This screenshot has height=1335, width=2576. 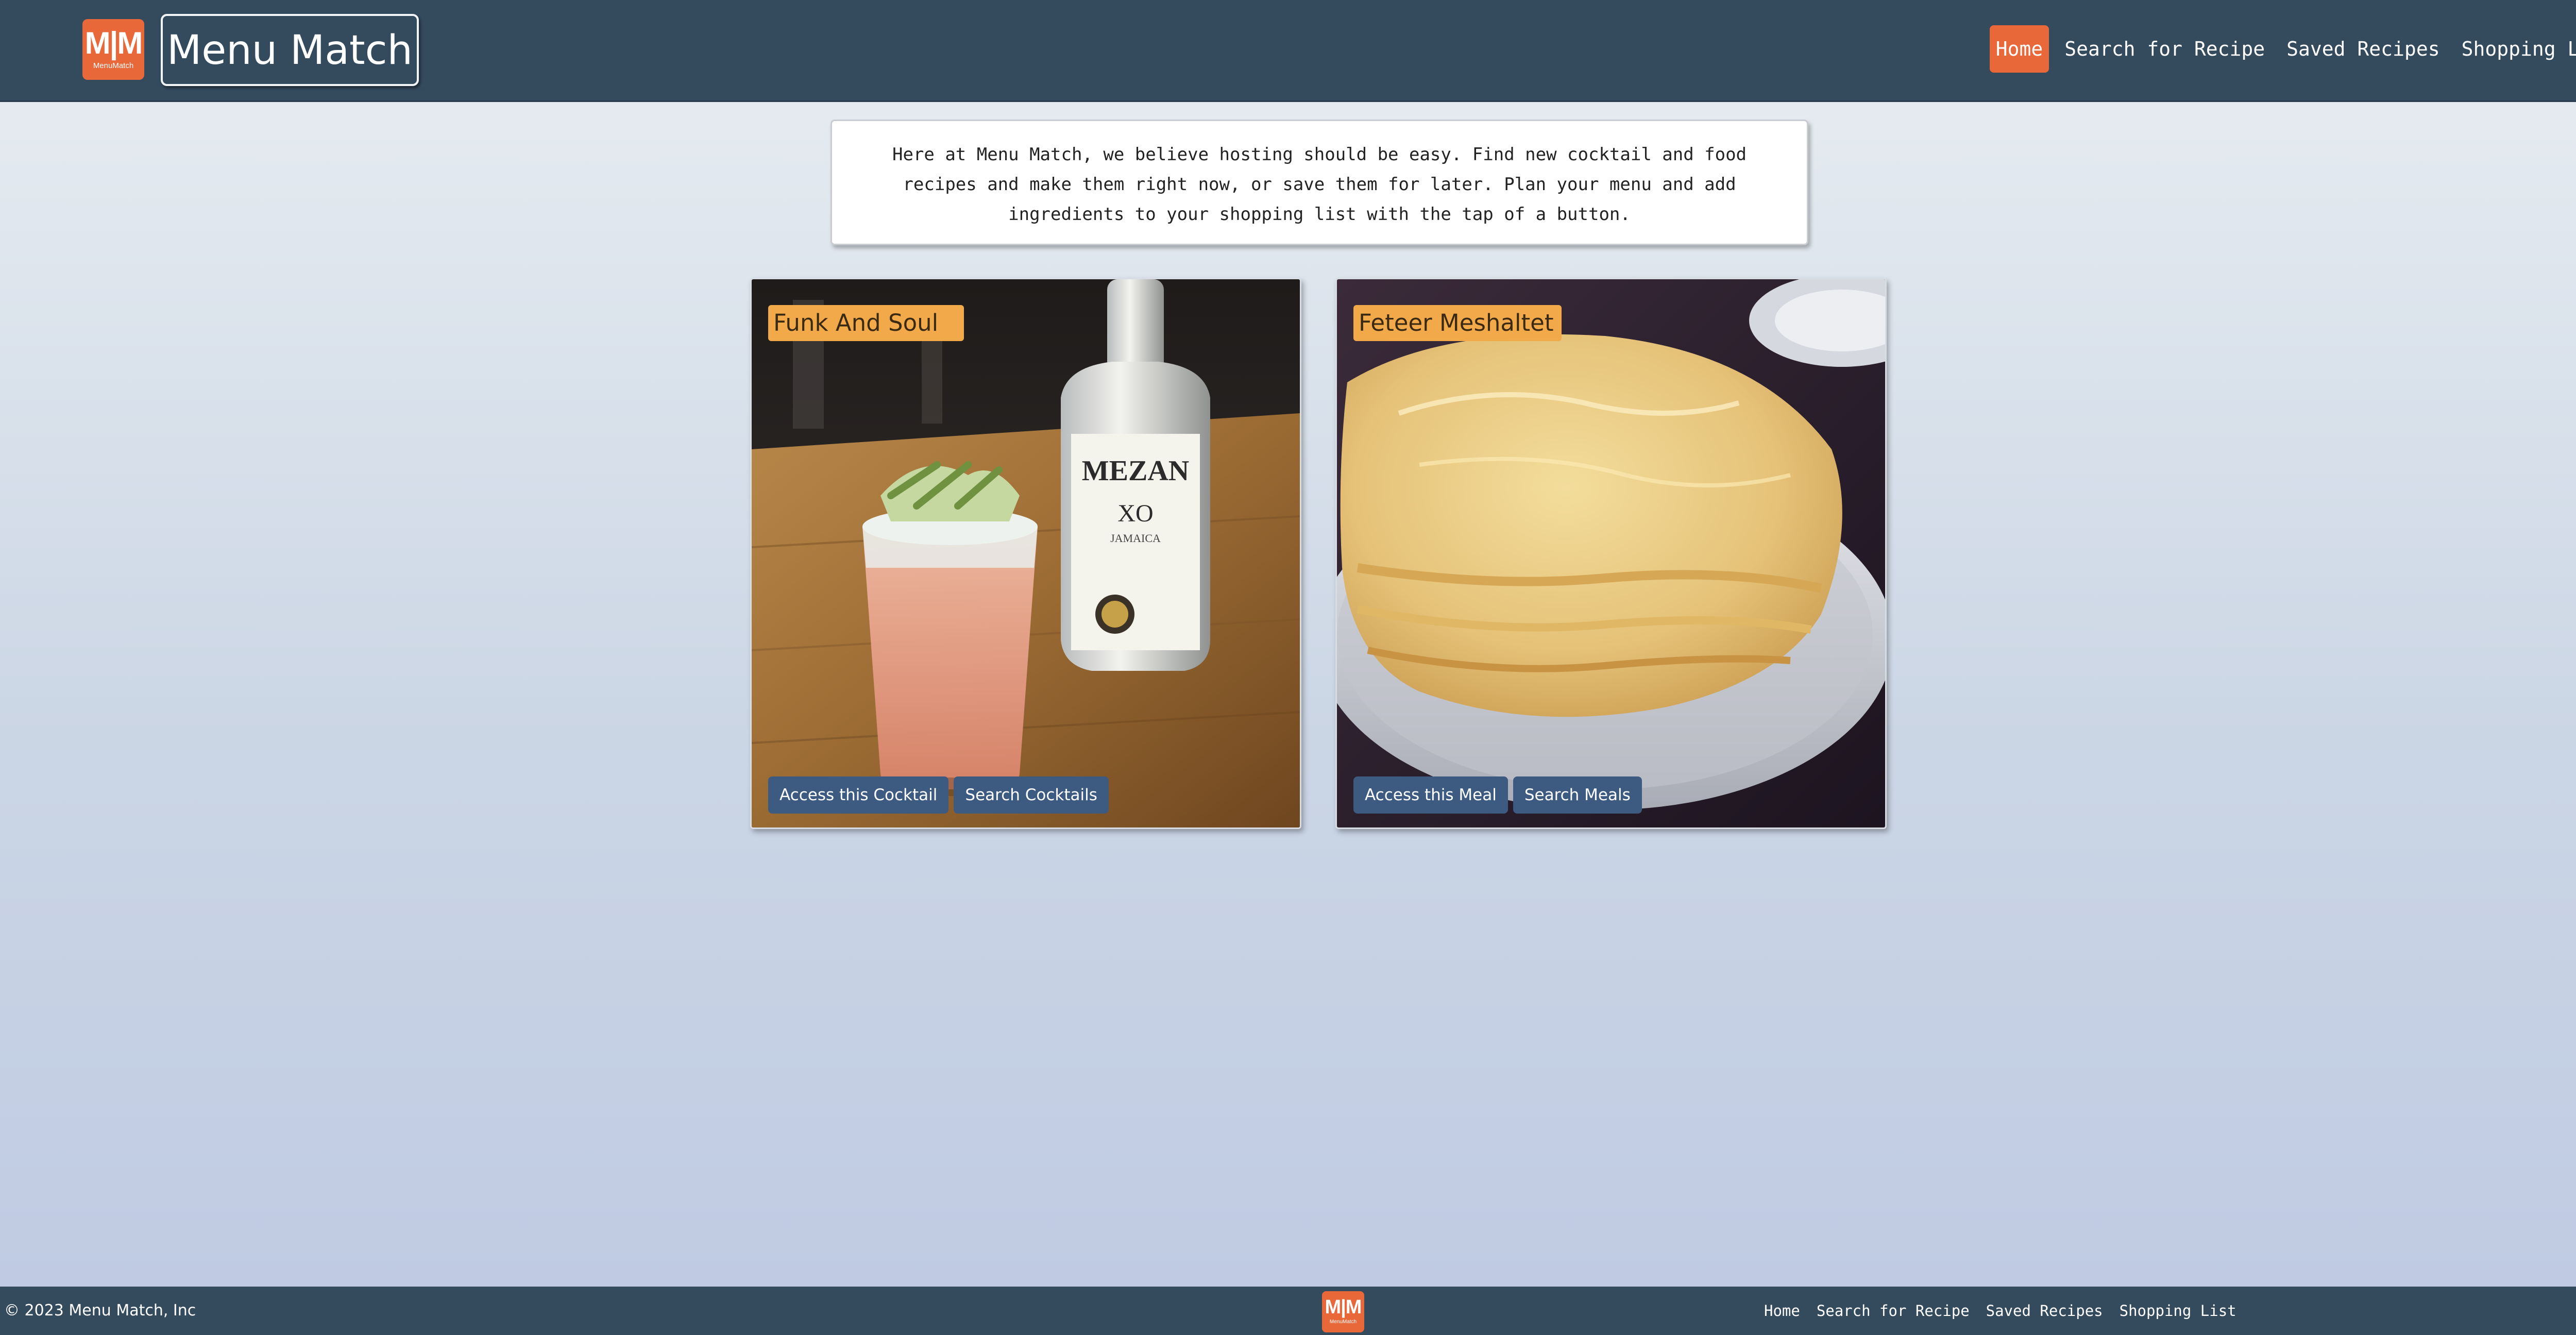 I want to click on search-cocktails-button: Search Cocktails, so click(x=1031, y=795).